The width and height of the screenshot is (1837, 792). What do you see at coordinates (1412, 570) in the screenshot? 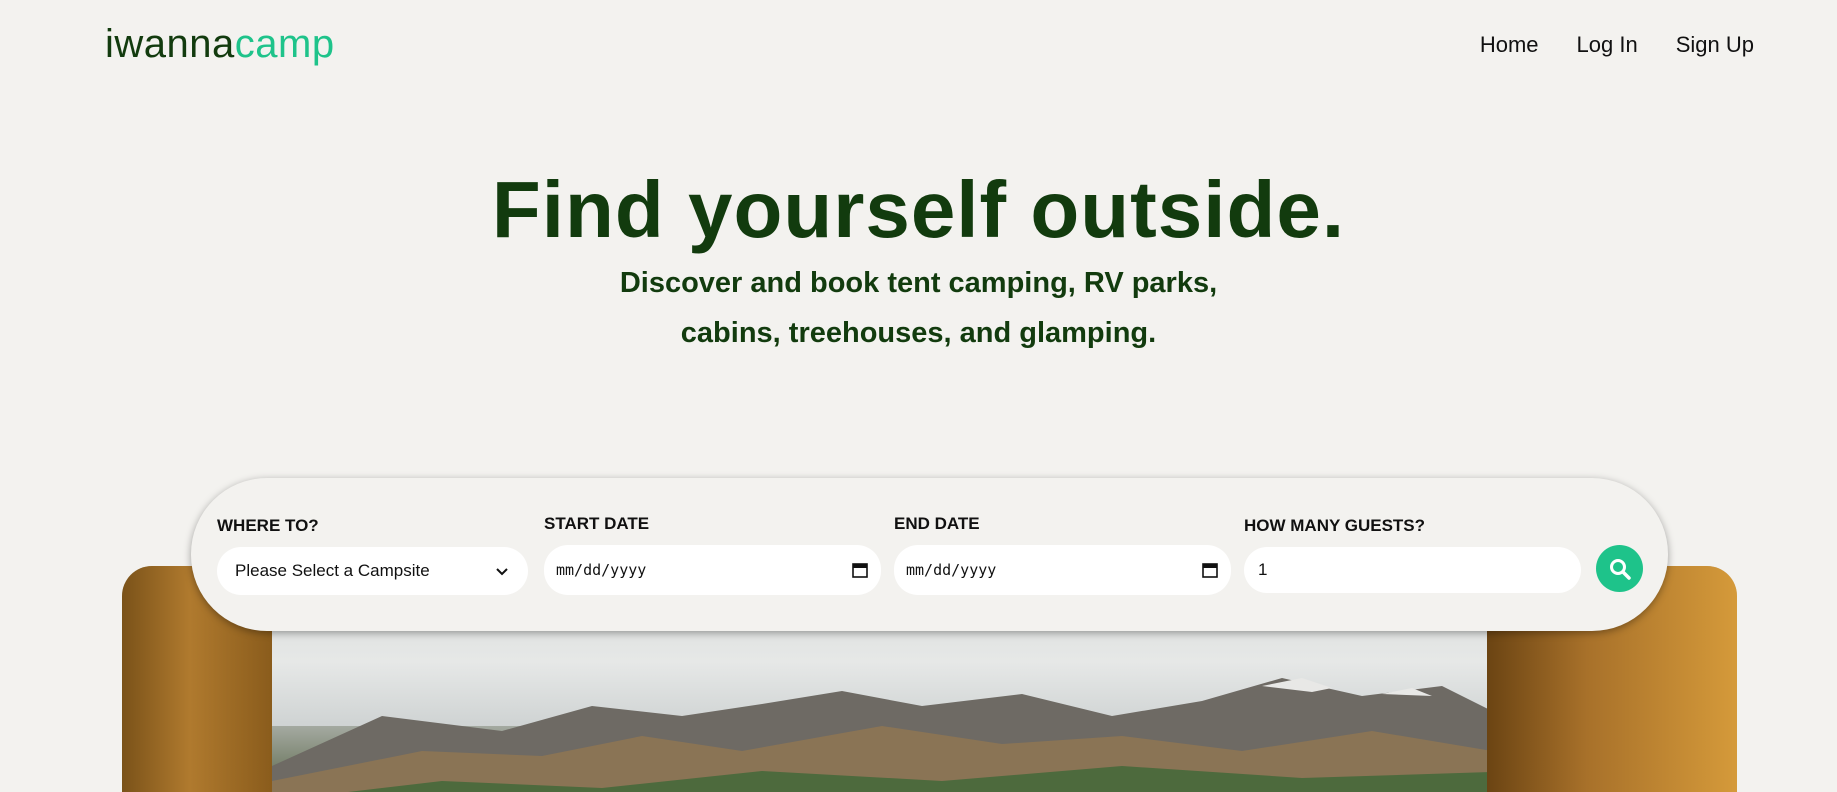
I see `guests-input: 1` at bounding box center [1412, 570].